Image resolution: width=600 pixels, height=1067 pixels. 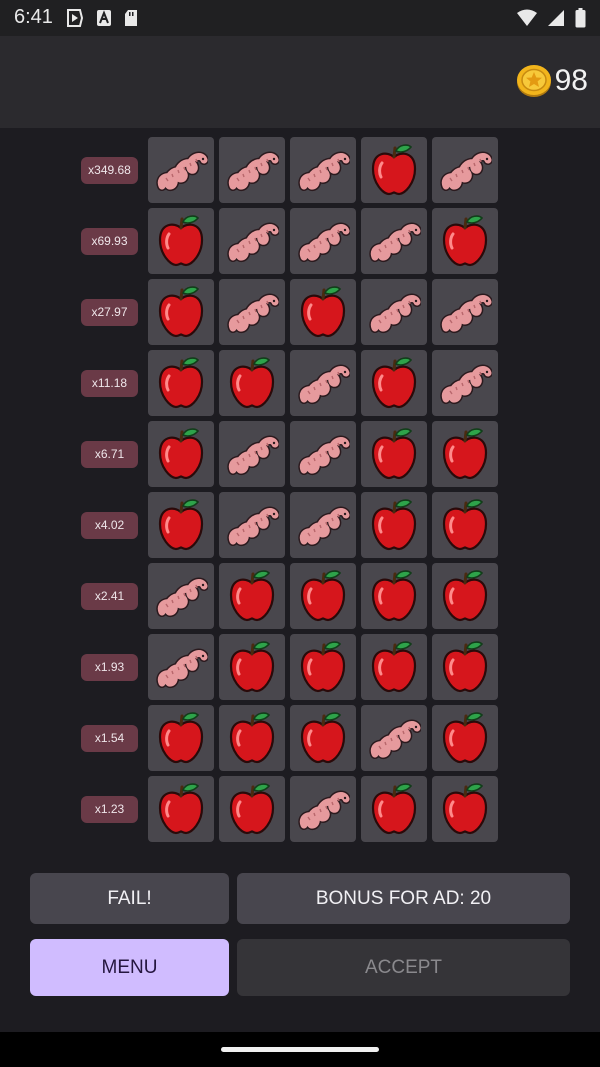 What do you see at coordinates (75, 18) in the screenshot?
I see `play-icon` at bounding box center [75, 18].